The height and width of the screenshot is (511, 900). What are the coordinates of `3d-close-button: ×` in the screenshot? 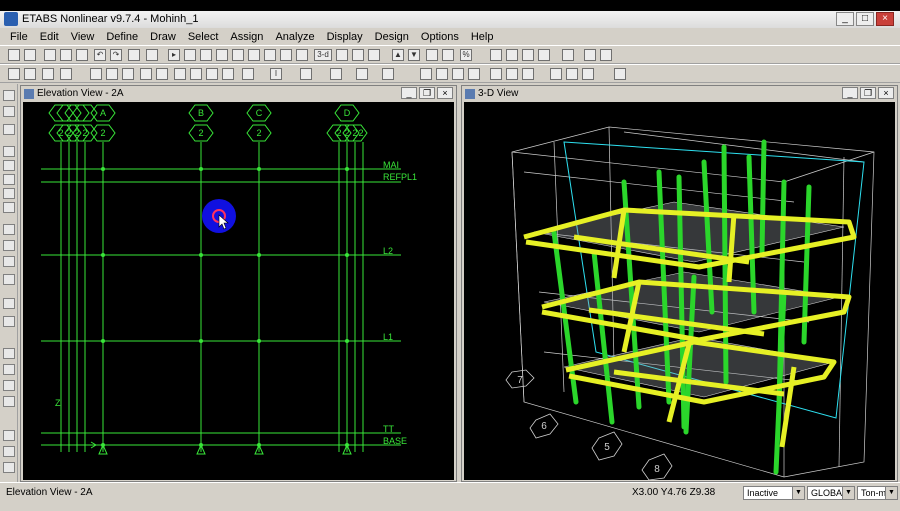 It's located at (886, 93).